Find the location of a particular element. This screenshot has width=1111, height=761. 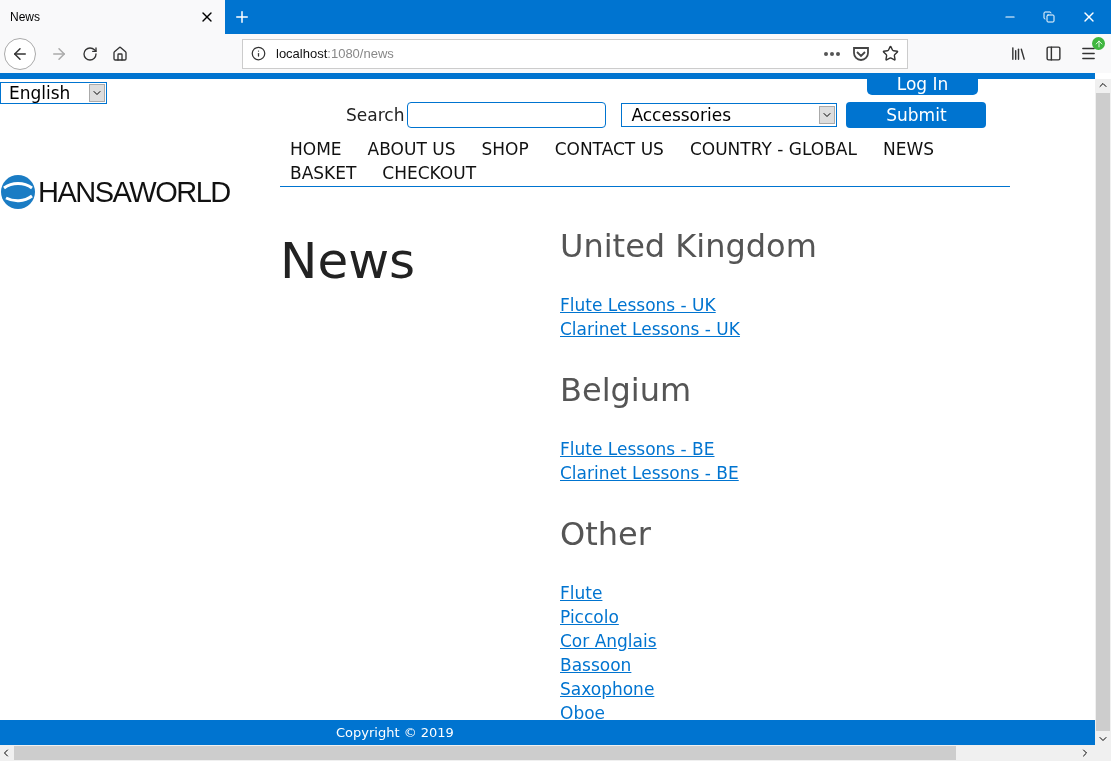

language-select: English is located at coordinates (53, 93).